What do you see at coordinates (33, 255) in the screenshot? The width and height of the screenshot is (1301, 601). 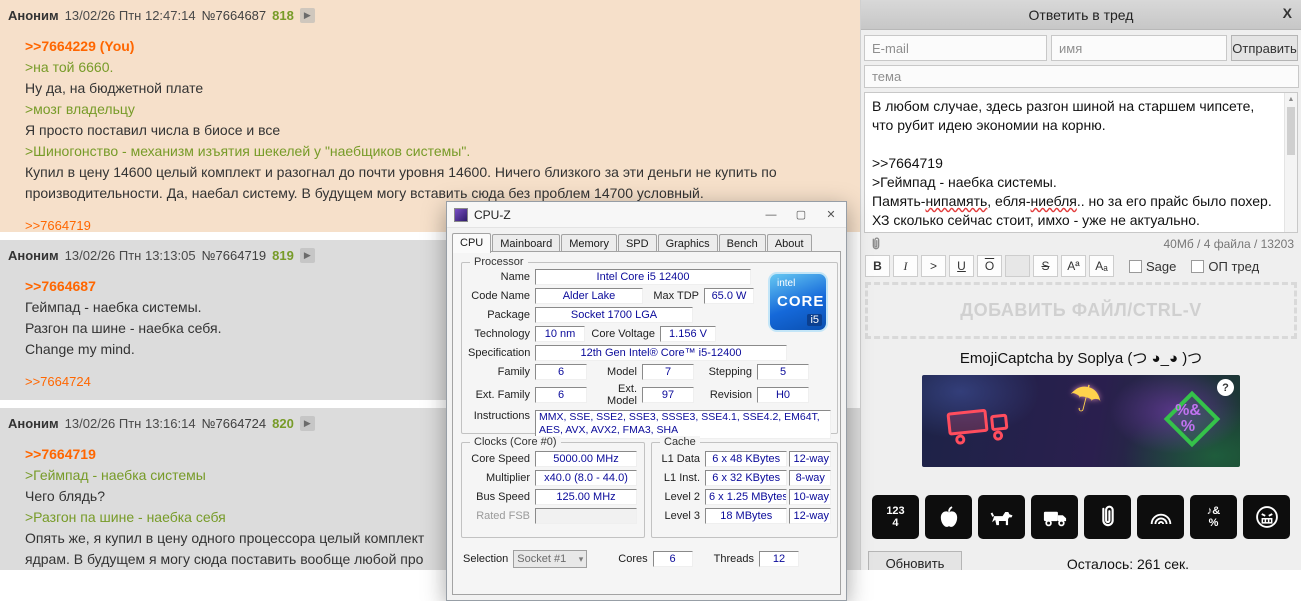 I see `post-author: Аноним` at bounding box center [33, 255].